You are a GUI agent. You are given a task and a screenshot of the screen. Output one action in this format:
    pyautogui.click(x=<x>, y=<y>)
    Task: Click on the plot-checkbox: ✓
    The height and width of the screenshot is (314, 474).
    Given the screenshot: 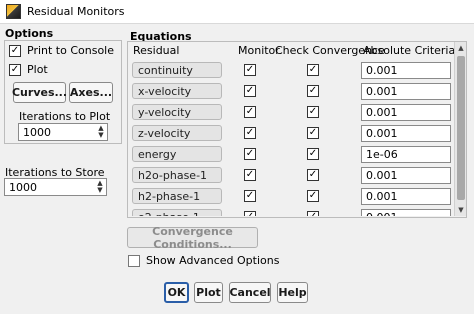 What is the action you would take?
    pyautogui.click(x=15, y=69)
    